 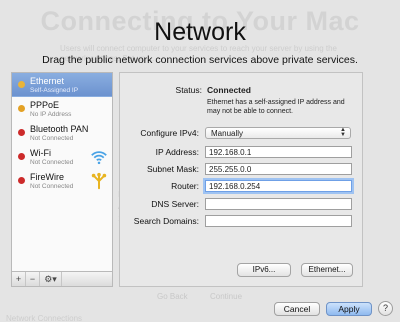 I want to click on gear-menu-icon: ⚙▾, so click(x=51, y=279).